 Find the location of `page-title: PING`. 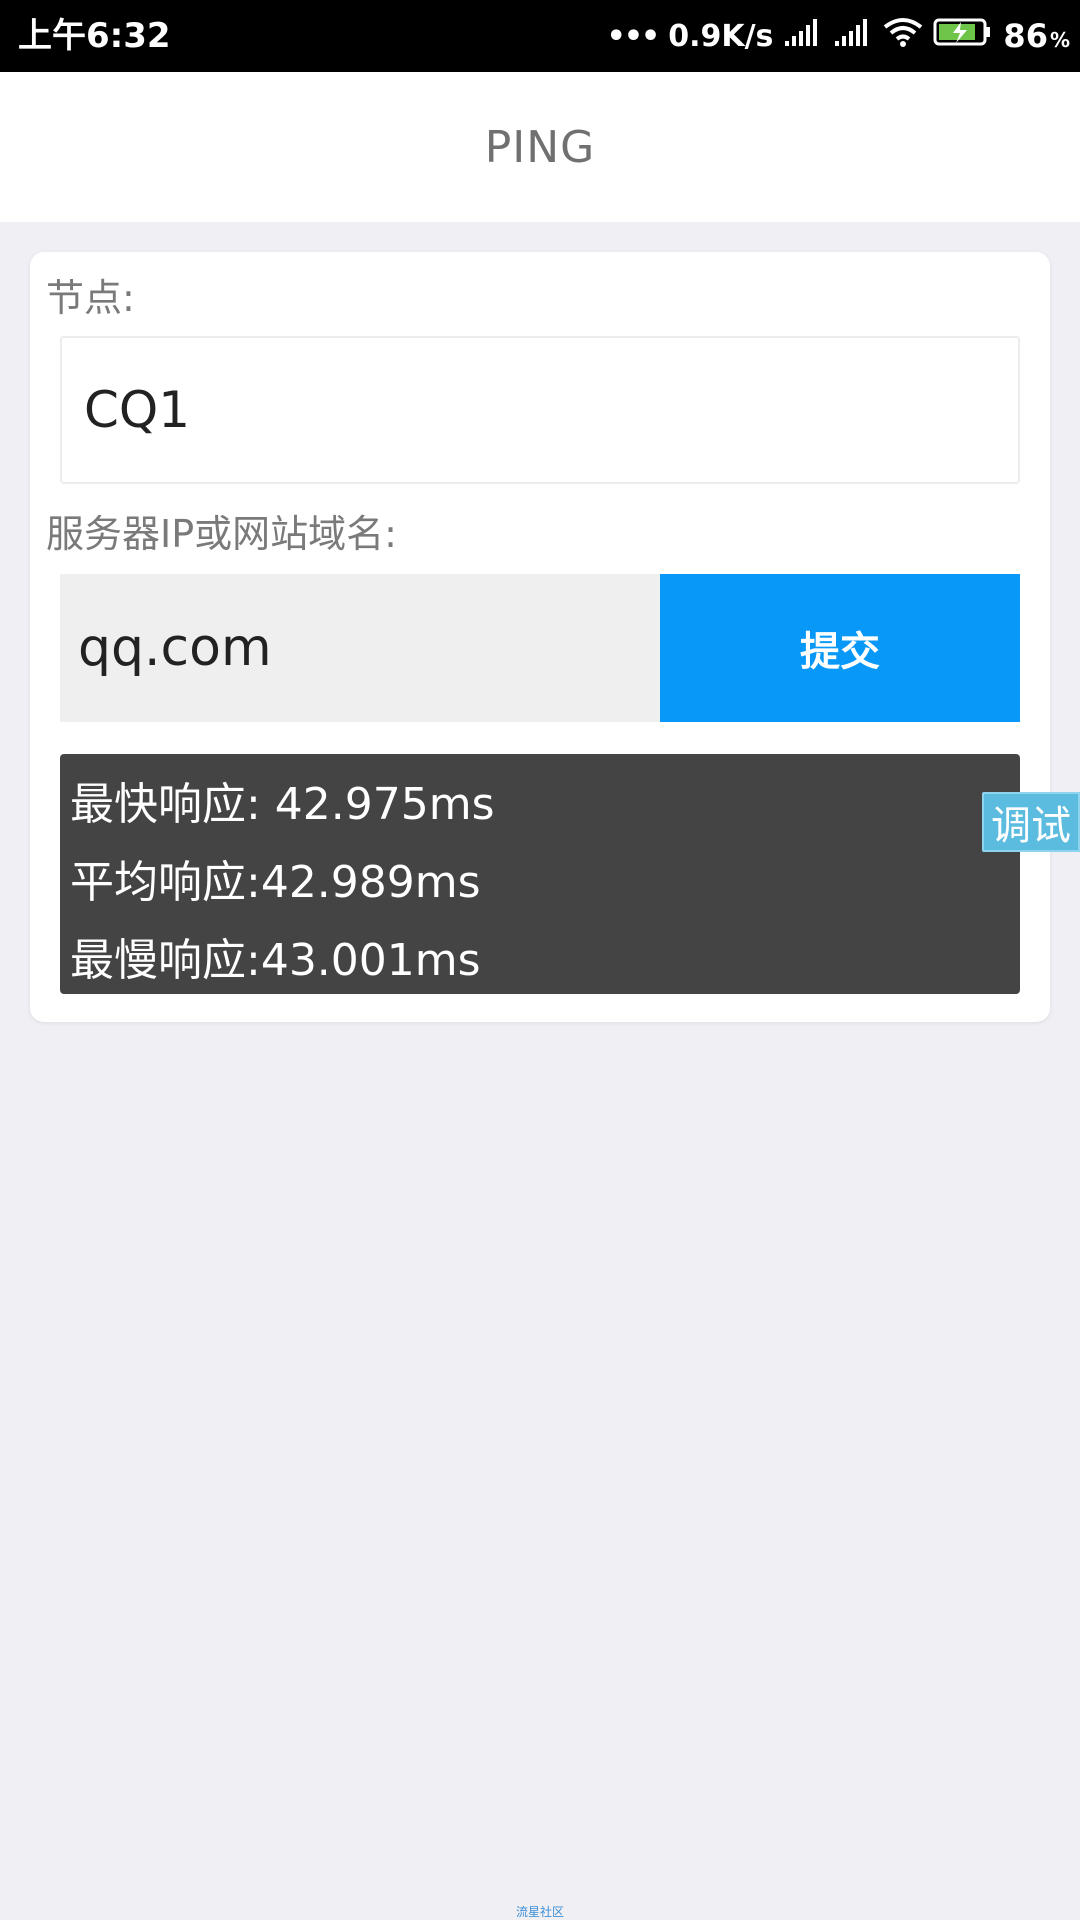

page-title: PING is located at coordinates (540, 147).